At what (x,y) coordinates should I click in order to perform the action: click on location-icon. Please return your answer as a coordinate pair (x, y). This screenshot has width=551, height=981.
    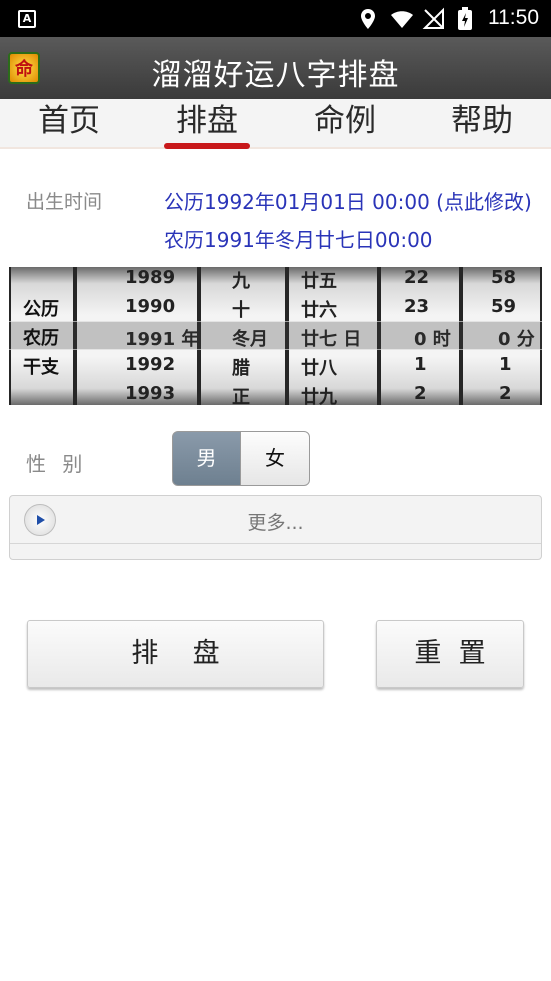
    Looking at the image, I should click on (368, 19).